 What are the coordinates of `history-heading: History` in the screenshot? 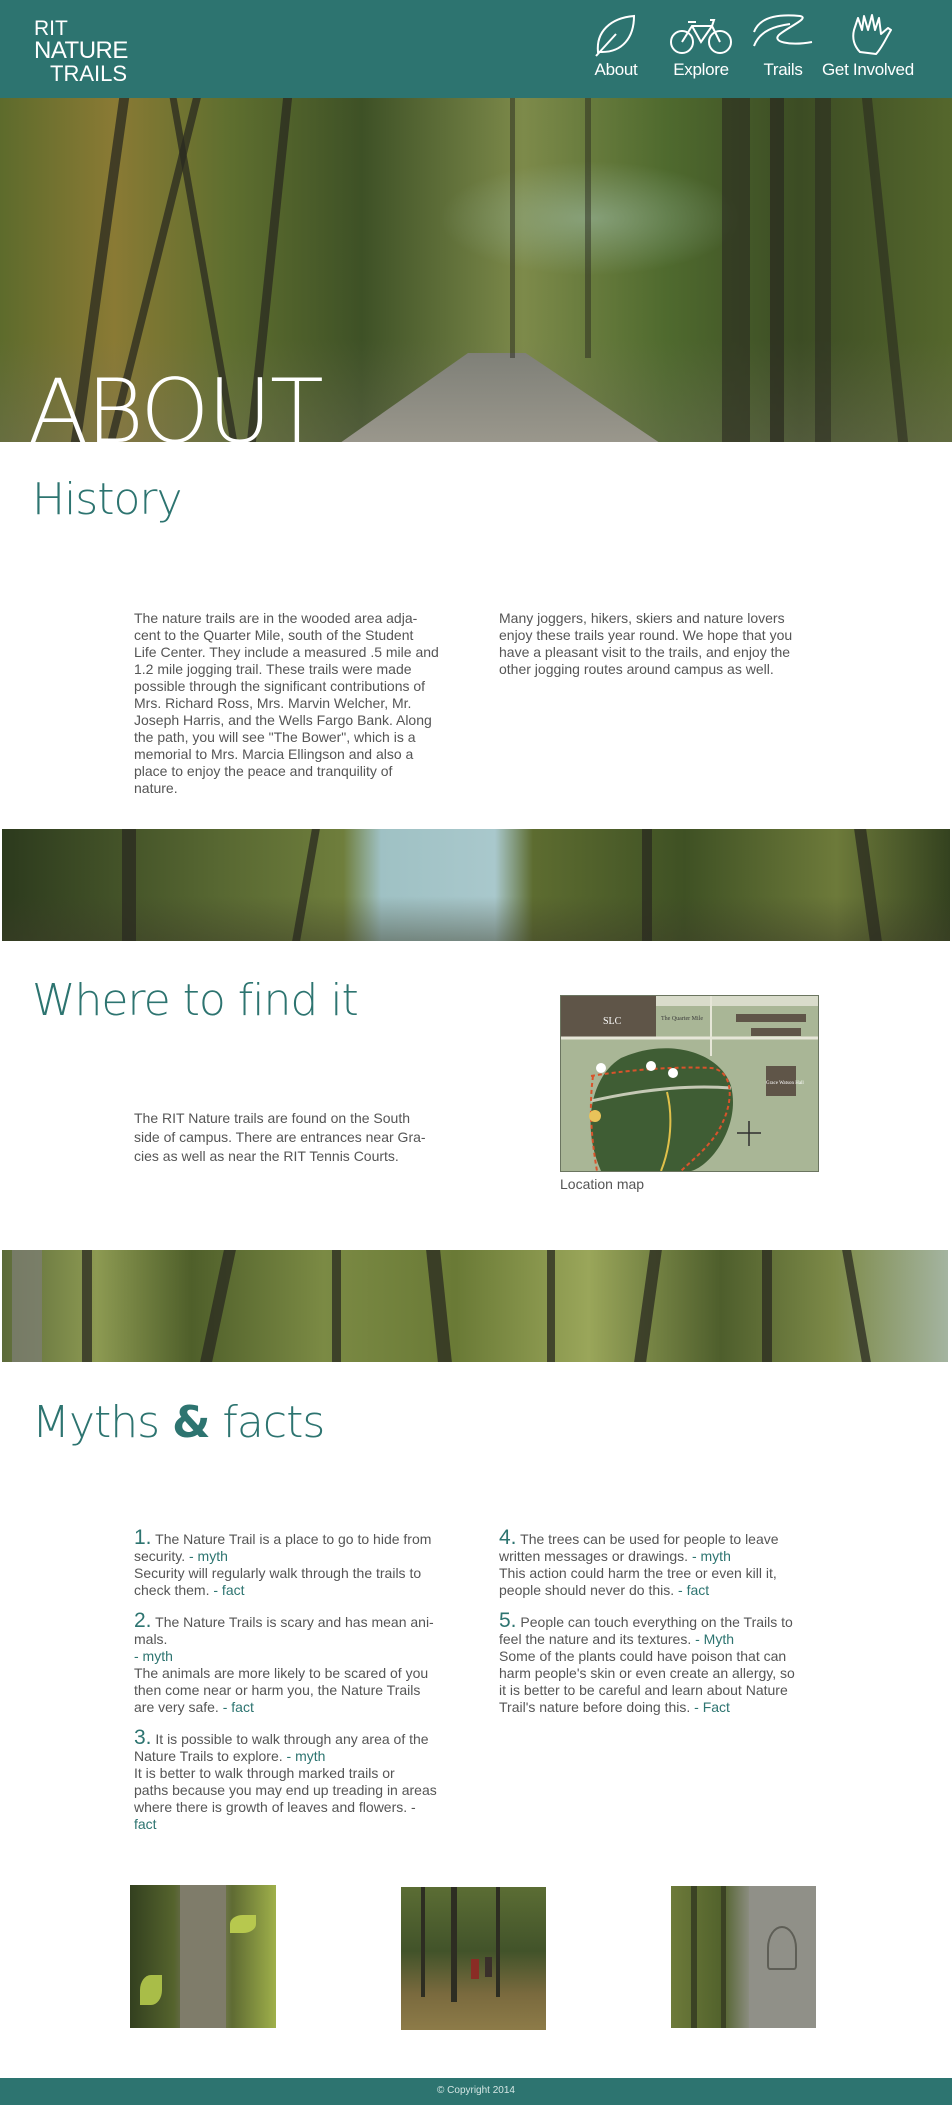 It's located at (107, 499).